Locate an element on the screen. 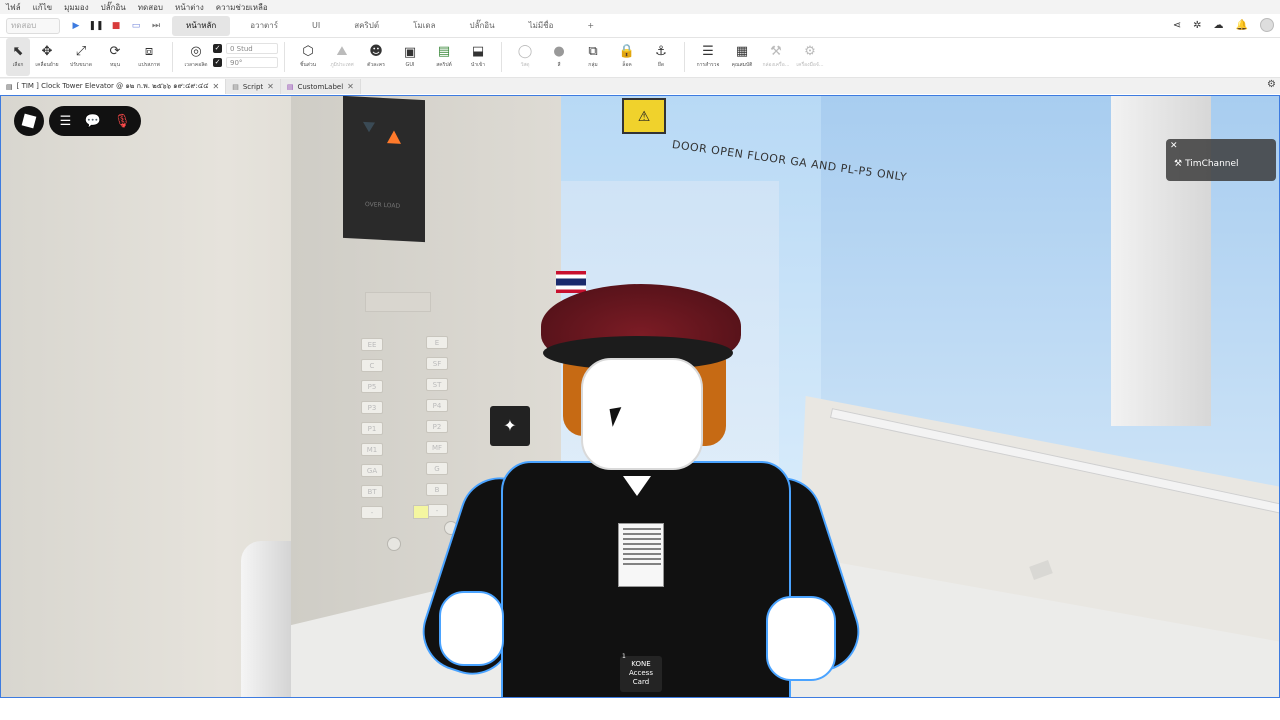  tab-add: + is located at coordinates (590, 26).